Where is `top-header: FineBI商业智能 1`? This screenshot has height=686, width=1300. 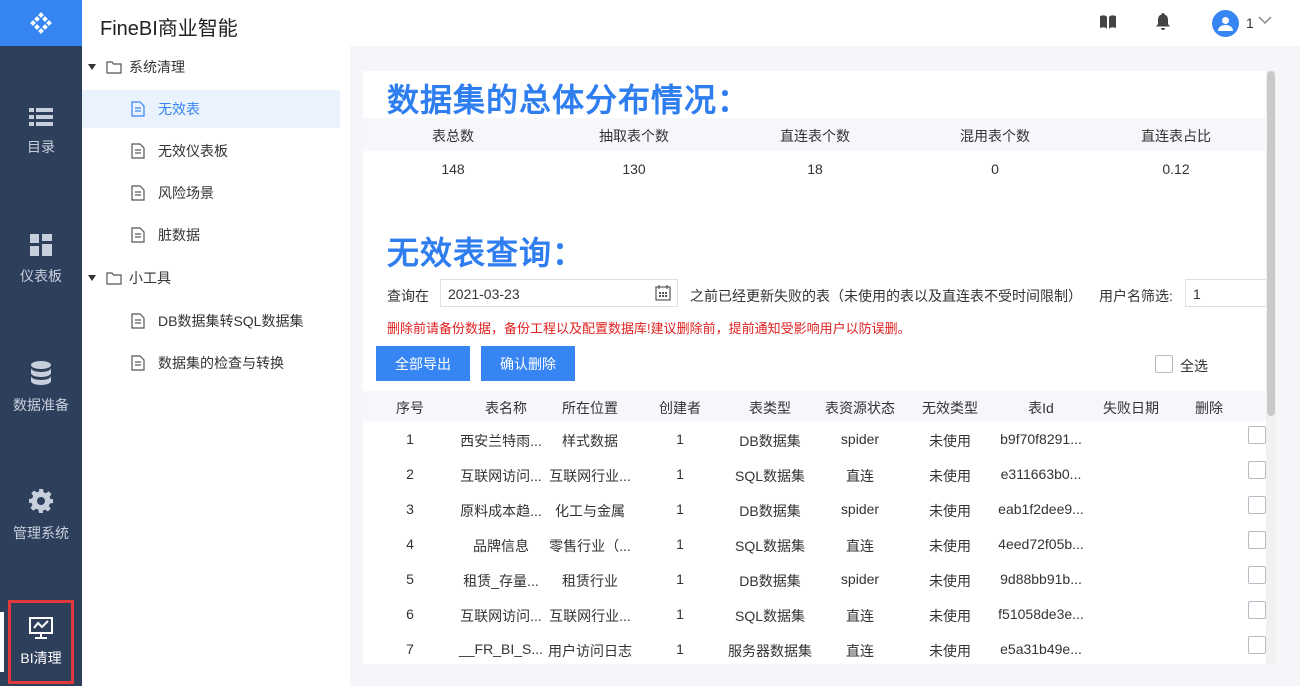 top-header: FineBI商业智能 1 is located at coordinates (691, 23).